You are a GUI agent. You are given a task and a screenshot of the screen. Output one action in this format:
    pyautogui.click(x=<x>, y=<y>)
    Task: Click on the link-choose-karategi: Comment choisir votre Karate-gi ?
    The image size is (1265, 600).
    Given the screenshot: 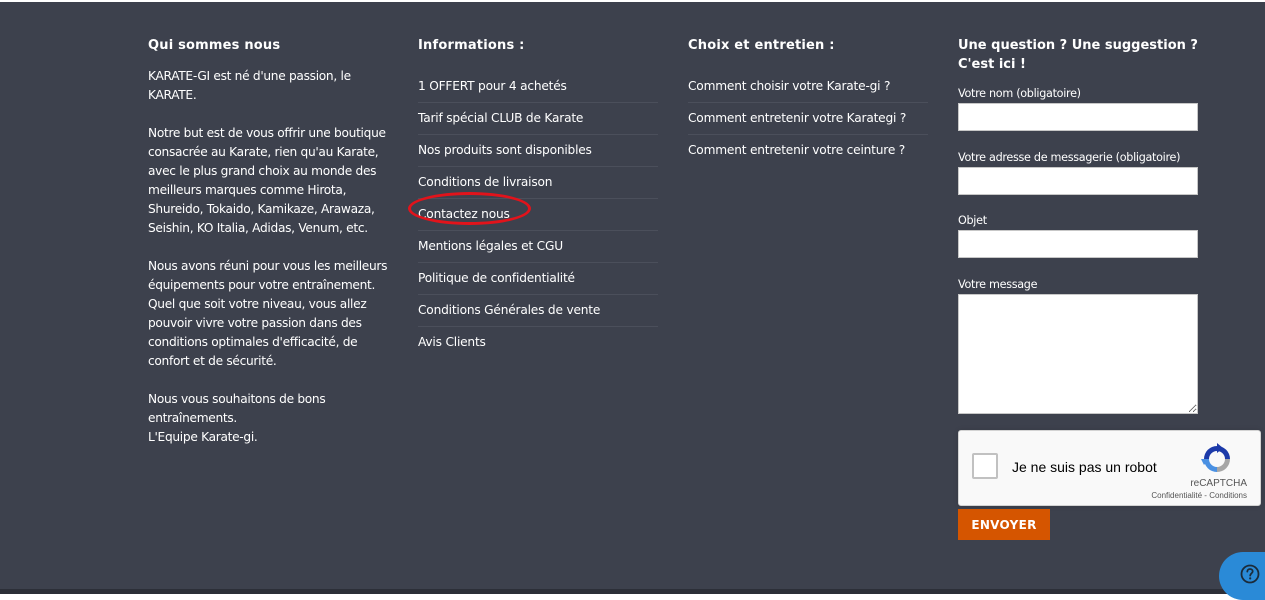 What is the action you would take?
    pyautogui.click(x=808, y=87)
    